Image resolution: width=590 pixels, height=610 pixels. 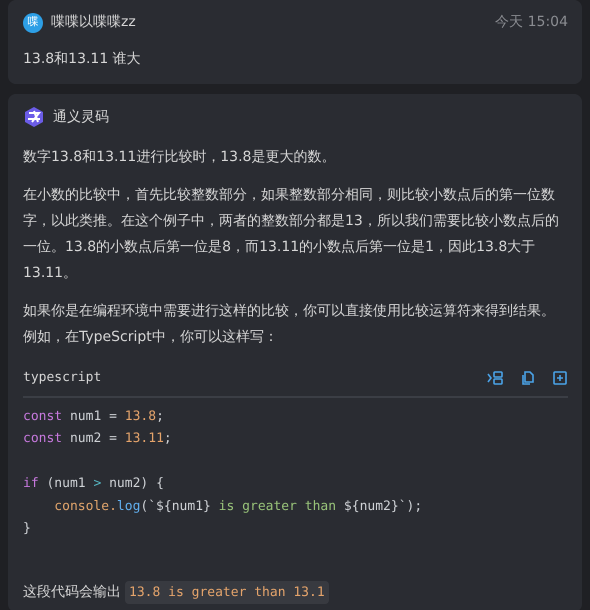 What do you see at coordinates (93, 484) in the screenshot?
I see `code-line: if (num1 > num2) {` at bounding box center [93, 484].